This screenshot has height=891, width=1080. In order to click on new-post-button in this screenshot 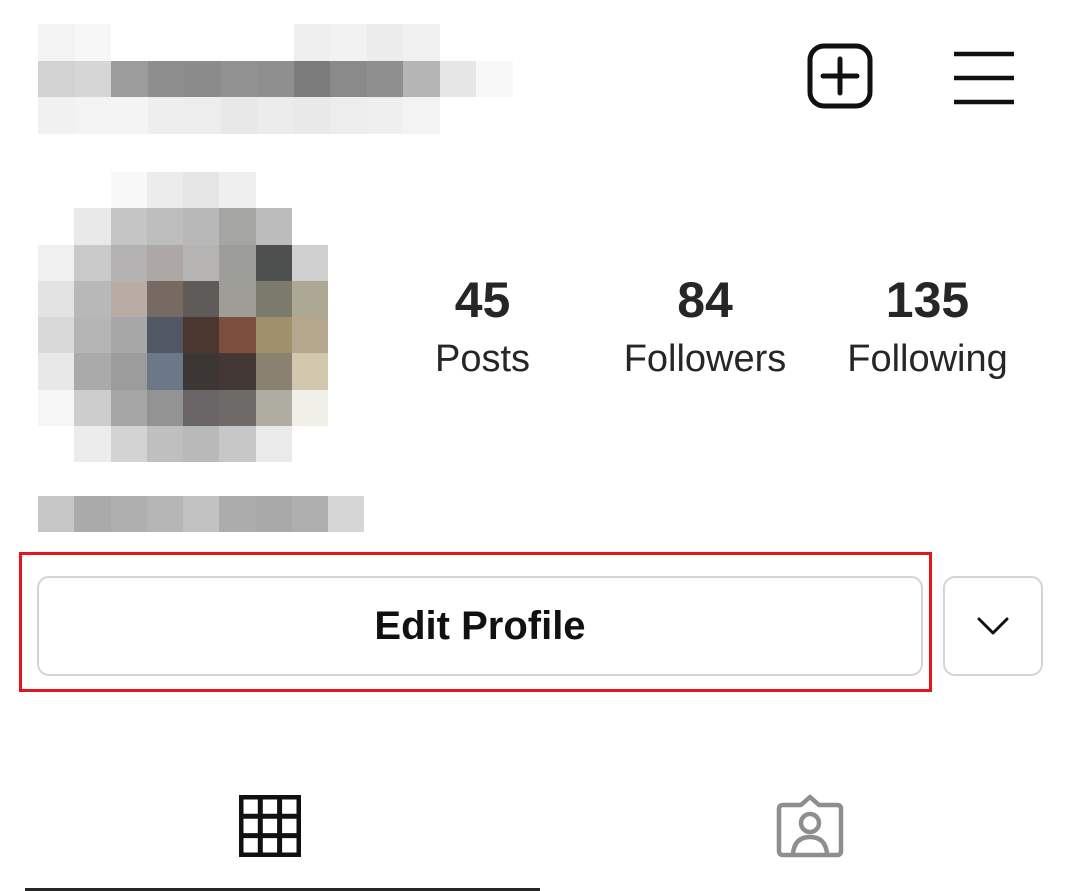, I will do `click(840, 76)`.